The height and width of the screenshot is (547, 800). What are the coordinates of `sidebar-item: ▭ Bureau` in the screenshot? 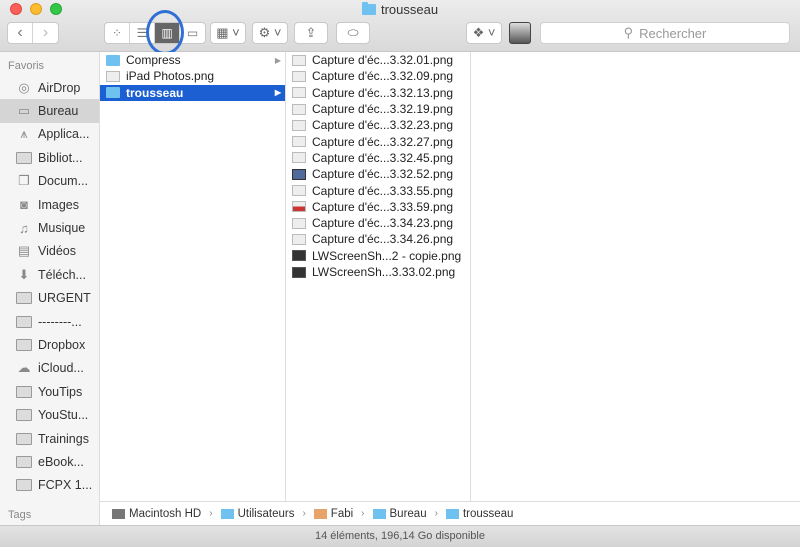 It's located at (49, 111).